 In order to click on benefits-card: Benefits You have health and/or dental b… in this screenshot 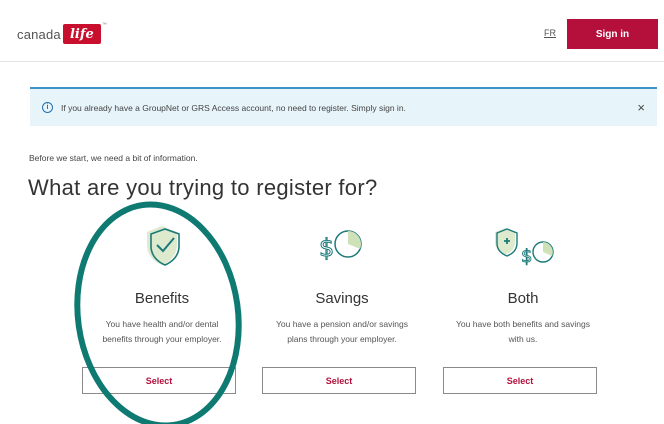, I will do `click(162, 307)`.